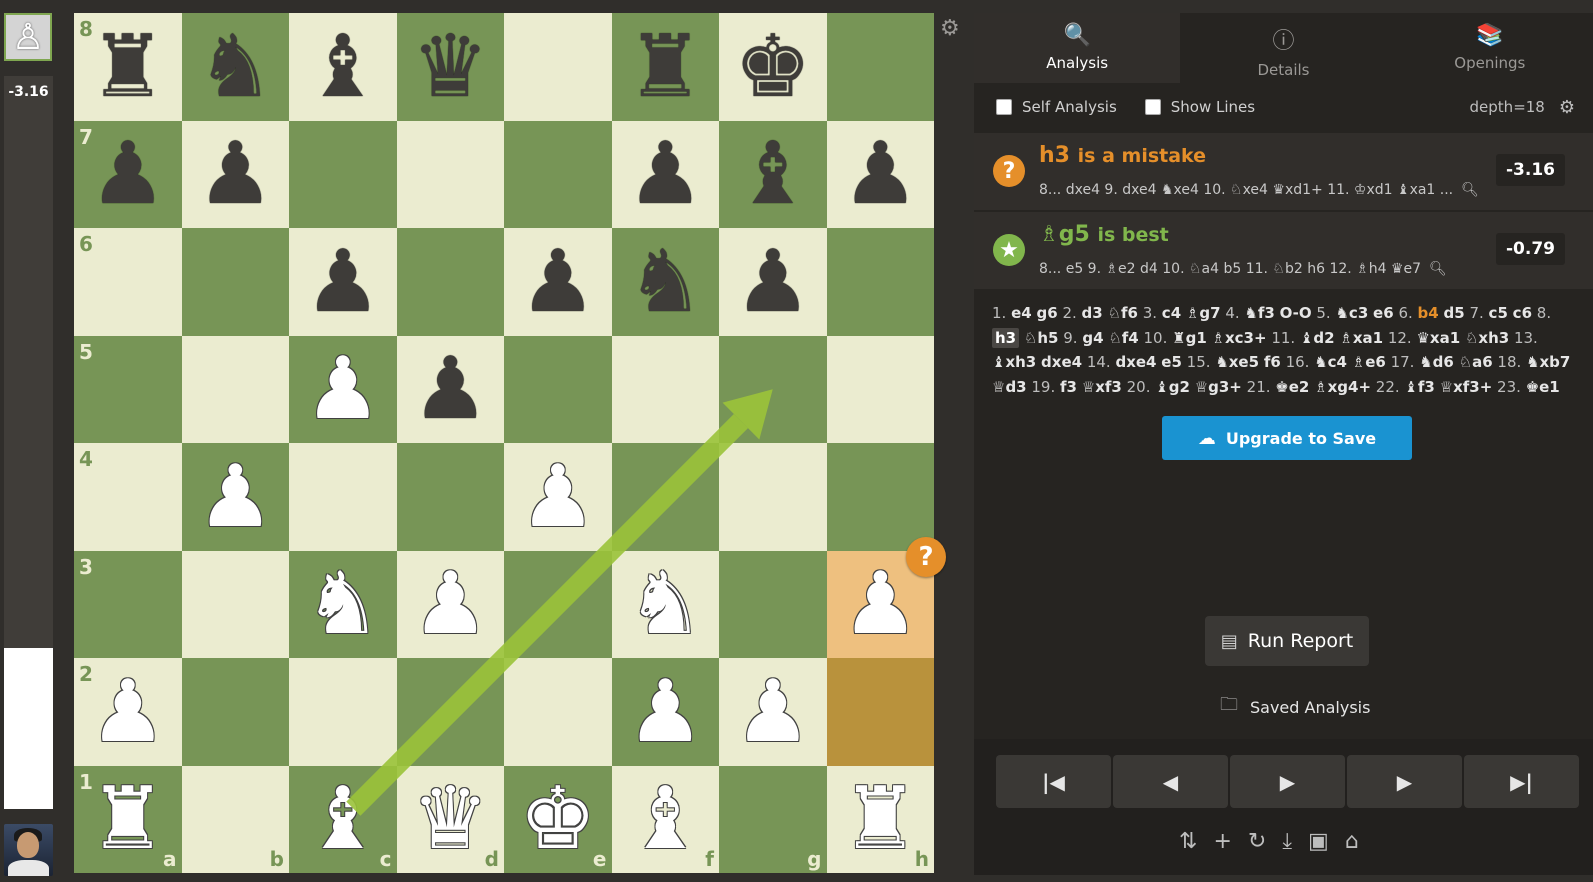 The width and height of the screenshot is (1593, 882). I want to click on move-black: ♘h5, so click(1041, 338).